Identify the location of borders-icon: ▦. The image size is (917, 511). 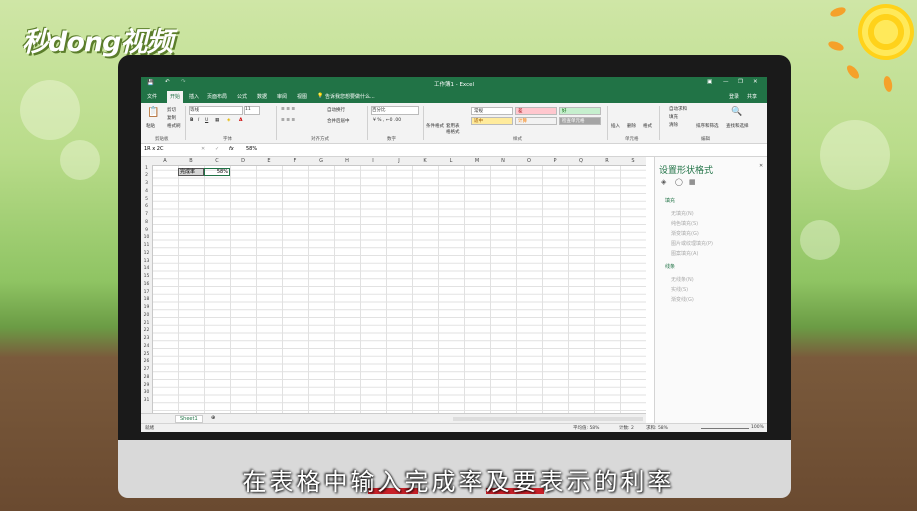
(217, 120).